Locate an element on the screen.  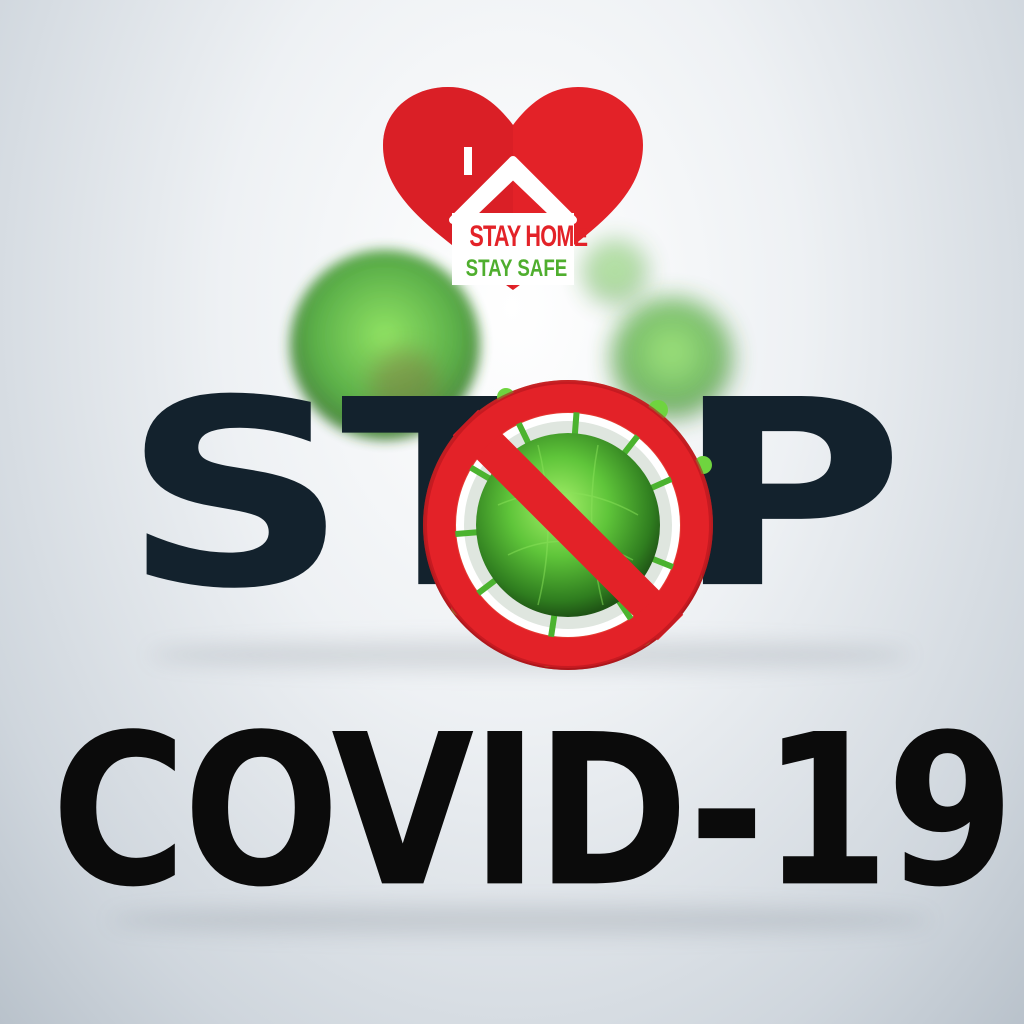
prohibition-sign-icon is located at coordinates (568, 525).